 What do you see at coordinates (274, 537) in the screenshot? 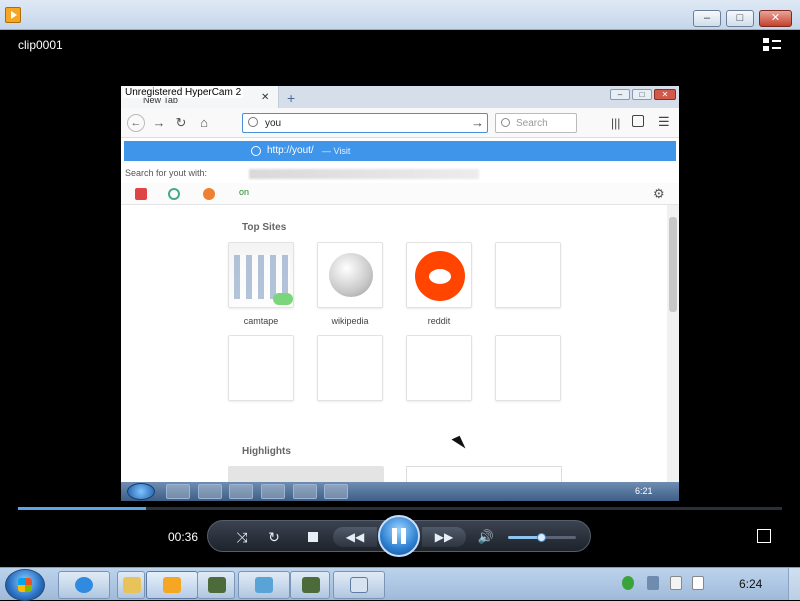
I see `repeat-icon: ↻` at bounding box center [274, 537].